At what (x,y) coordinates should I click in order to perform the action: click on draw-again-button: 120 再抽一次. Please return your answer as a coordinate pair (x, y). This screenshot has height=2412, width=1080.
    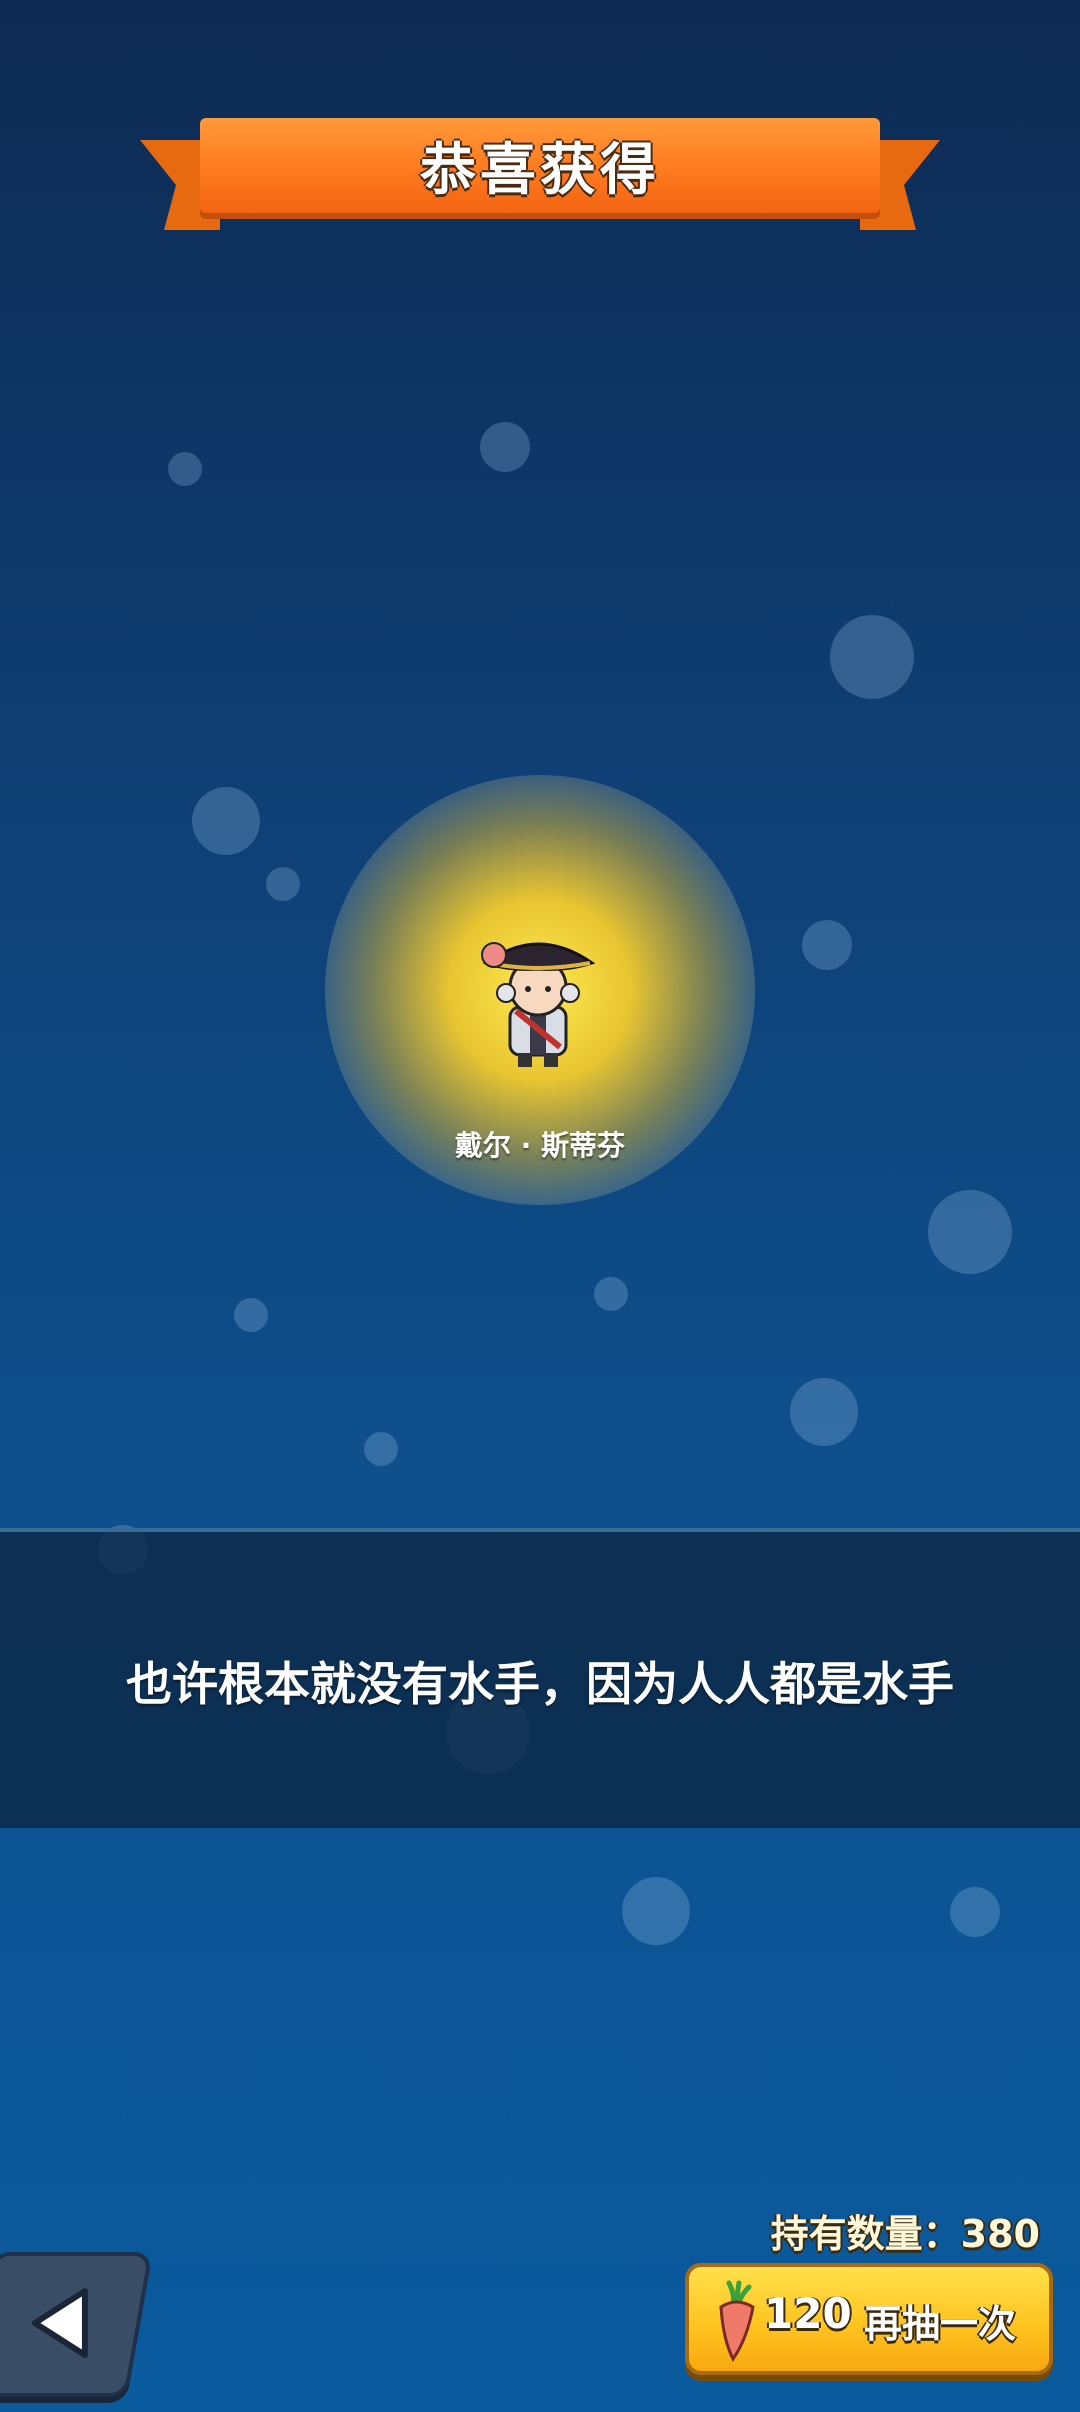
    Looking at the image, I should click on (869, 2319).